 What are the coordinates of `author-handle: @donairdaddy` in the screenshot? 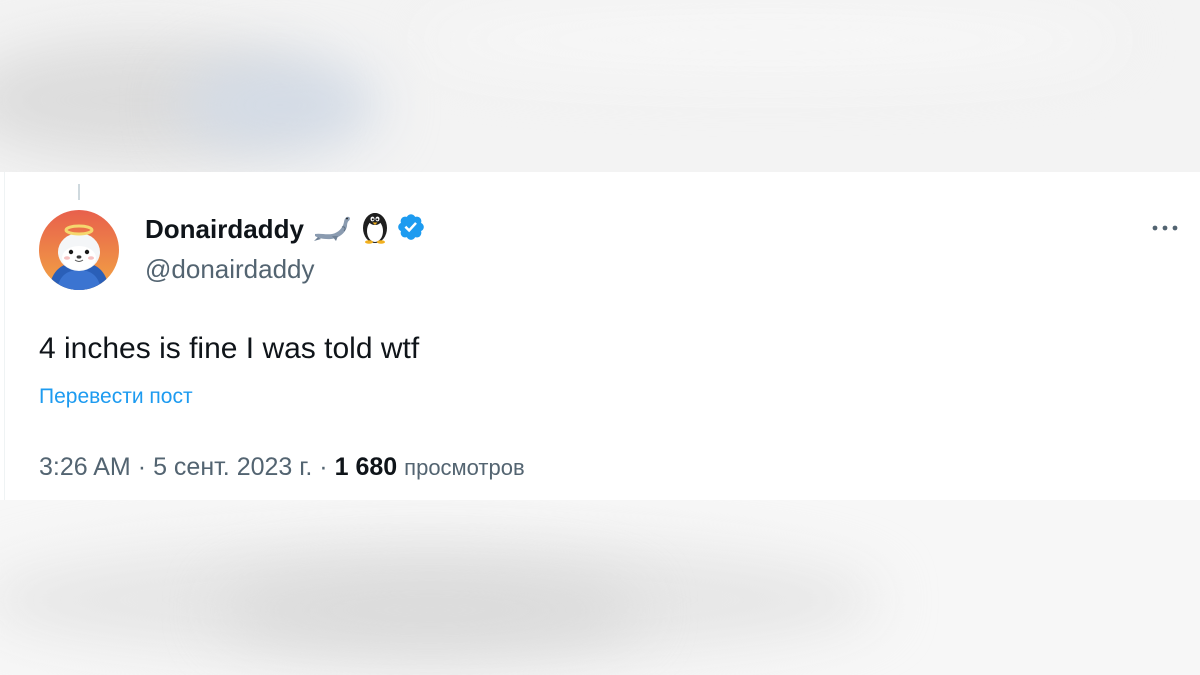 It's located at (230, 269).